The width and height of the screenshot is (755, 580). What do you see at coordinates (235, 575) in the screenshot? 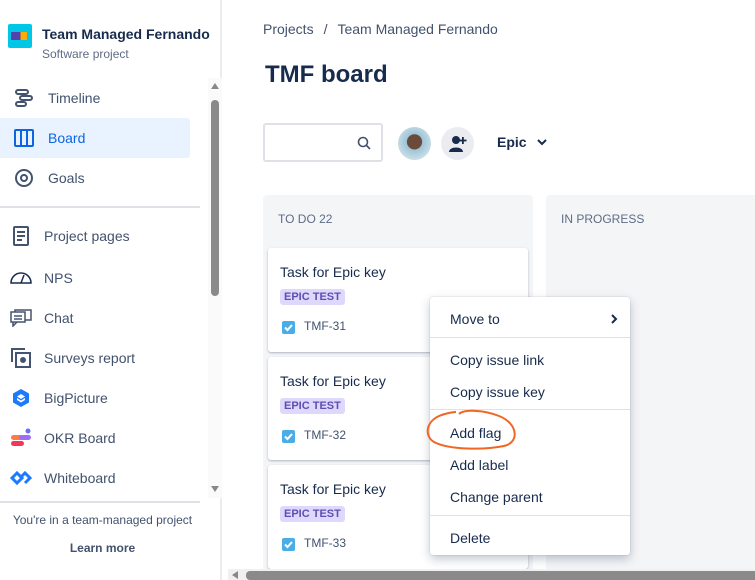
I see `scroll-left-icon` at bounding box center [235, 575].